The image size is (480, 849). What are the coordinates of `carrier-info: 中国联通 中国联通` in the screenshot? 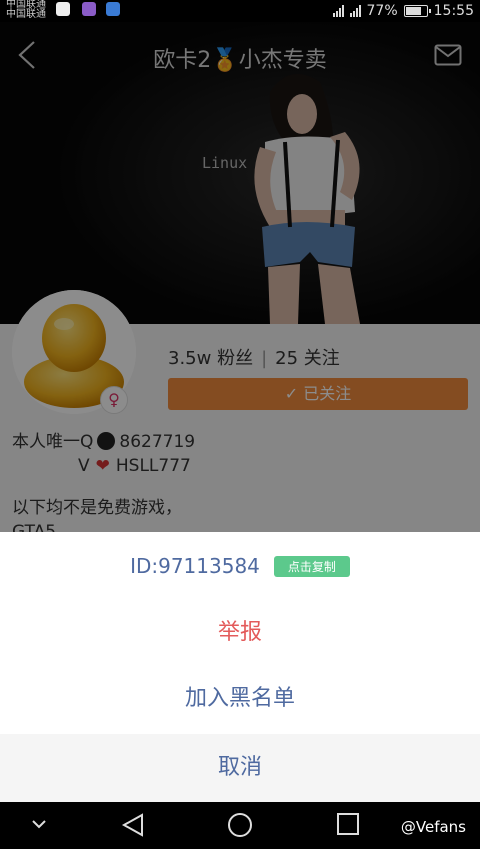 It's located at (26, 10).